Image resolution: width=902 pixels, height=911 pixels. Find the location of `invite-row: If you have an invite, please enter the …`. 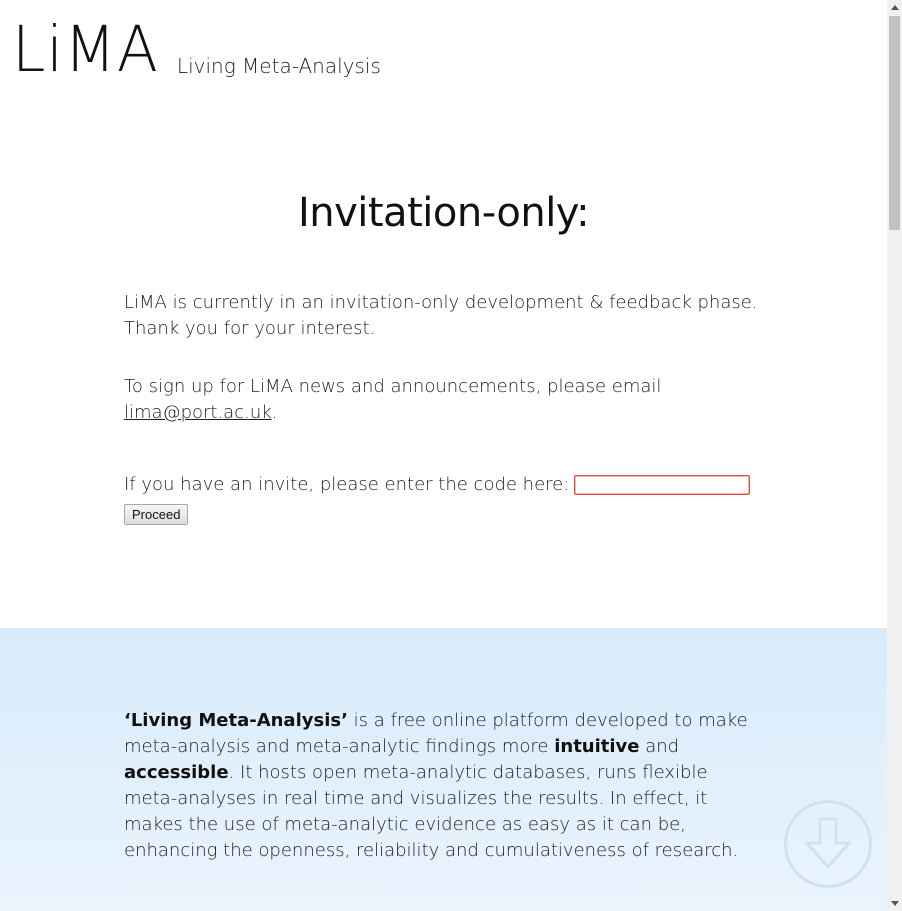

invite-row: If you have an invite, please enter the … is located at coordinates (444, 485).